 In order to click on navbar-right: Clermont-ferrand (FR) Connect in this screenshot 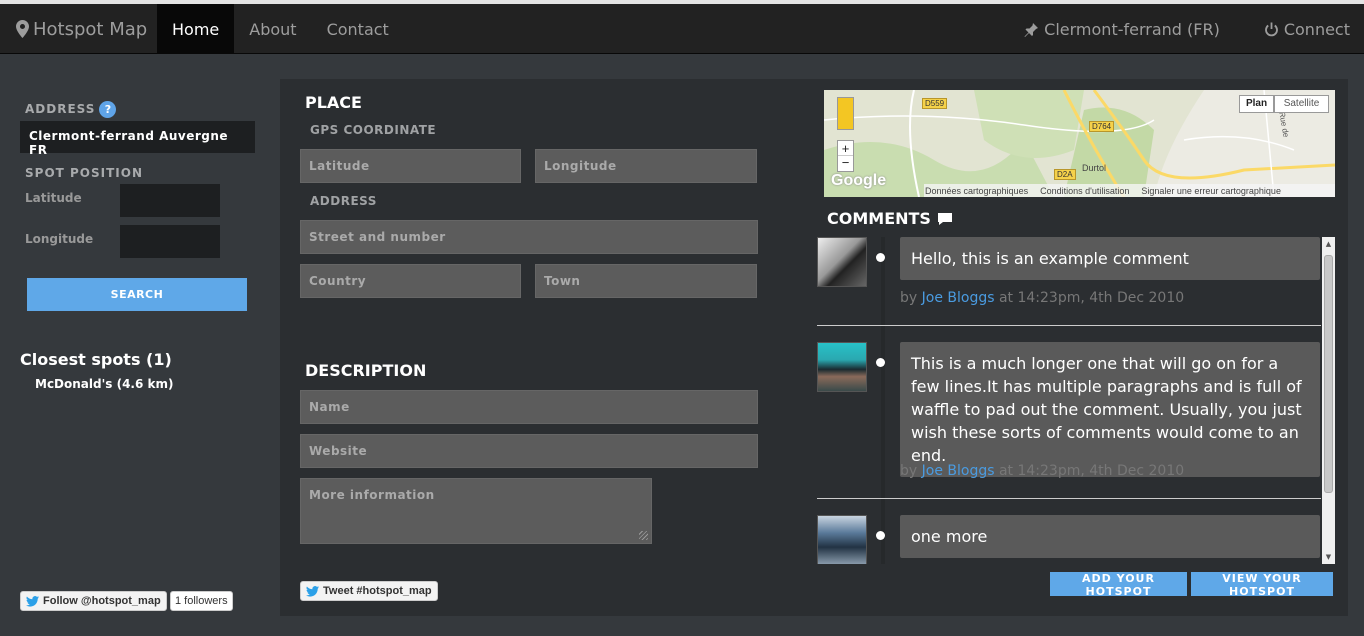, I will do `click(1187, 29)`.